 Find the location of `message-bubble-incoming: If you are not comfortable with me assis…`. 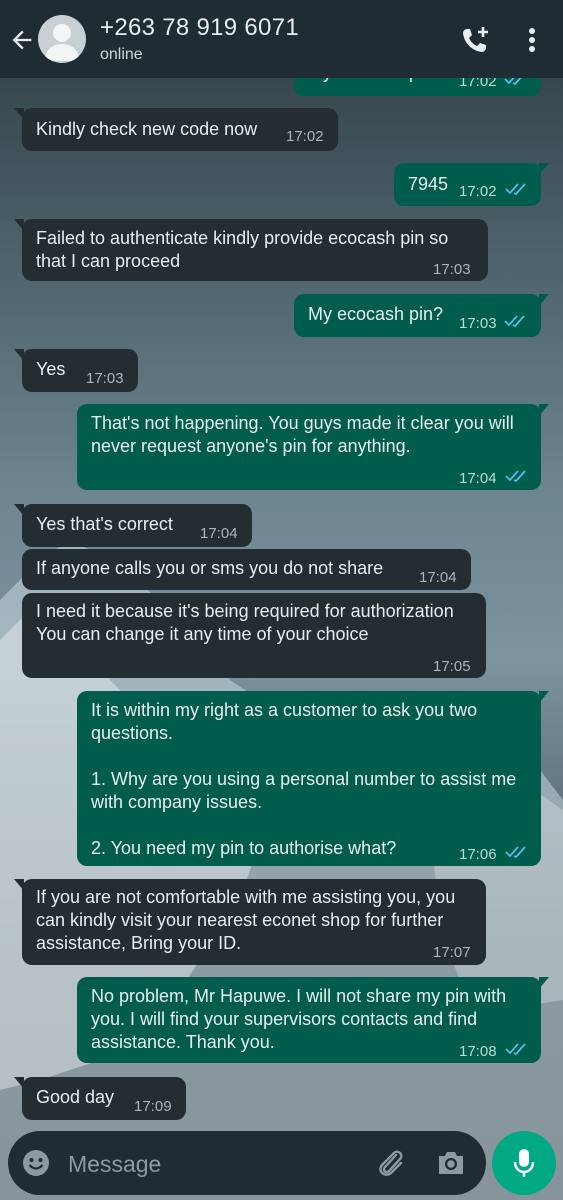

message-bubble-incoming: If you are not comfortable with me assis… is located at coordinates (250, 922).